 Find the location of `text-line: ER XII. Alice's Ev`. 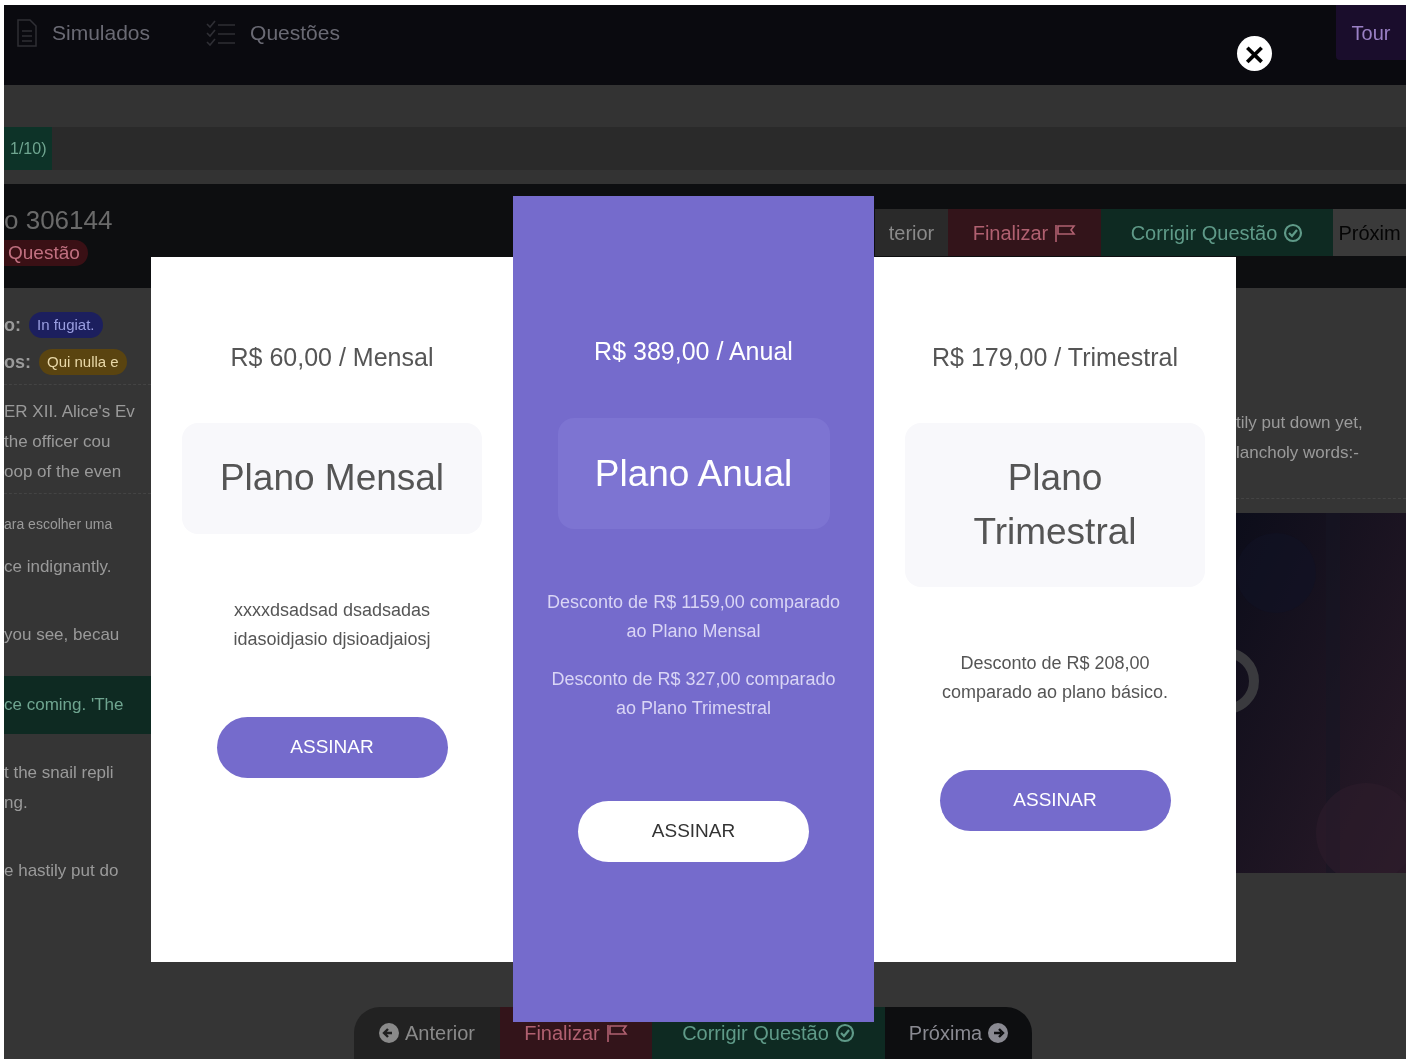

text-line: ER XII. Alice's Ev is located at coordinates (70, 412).